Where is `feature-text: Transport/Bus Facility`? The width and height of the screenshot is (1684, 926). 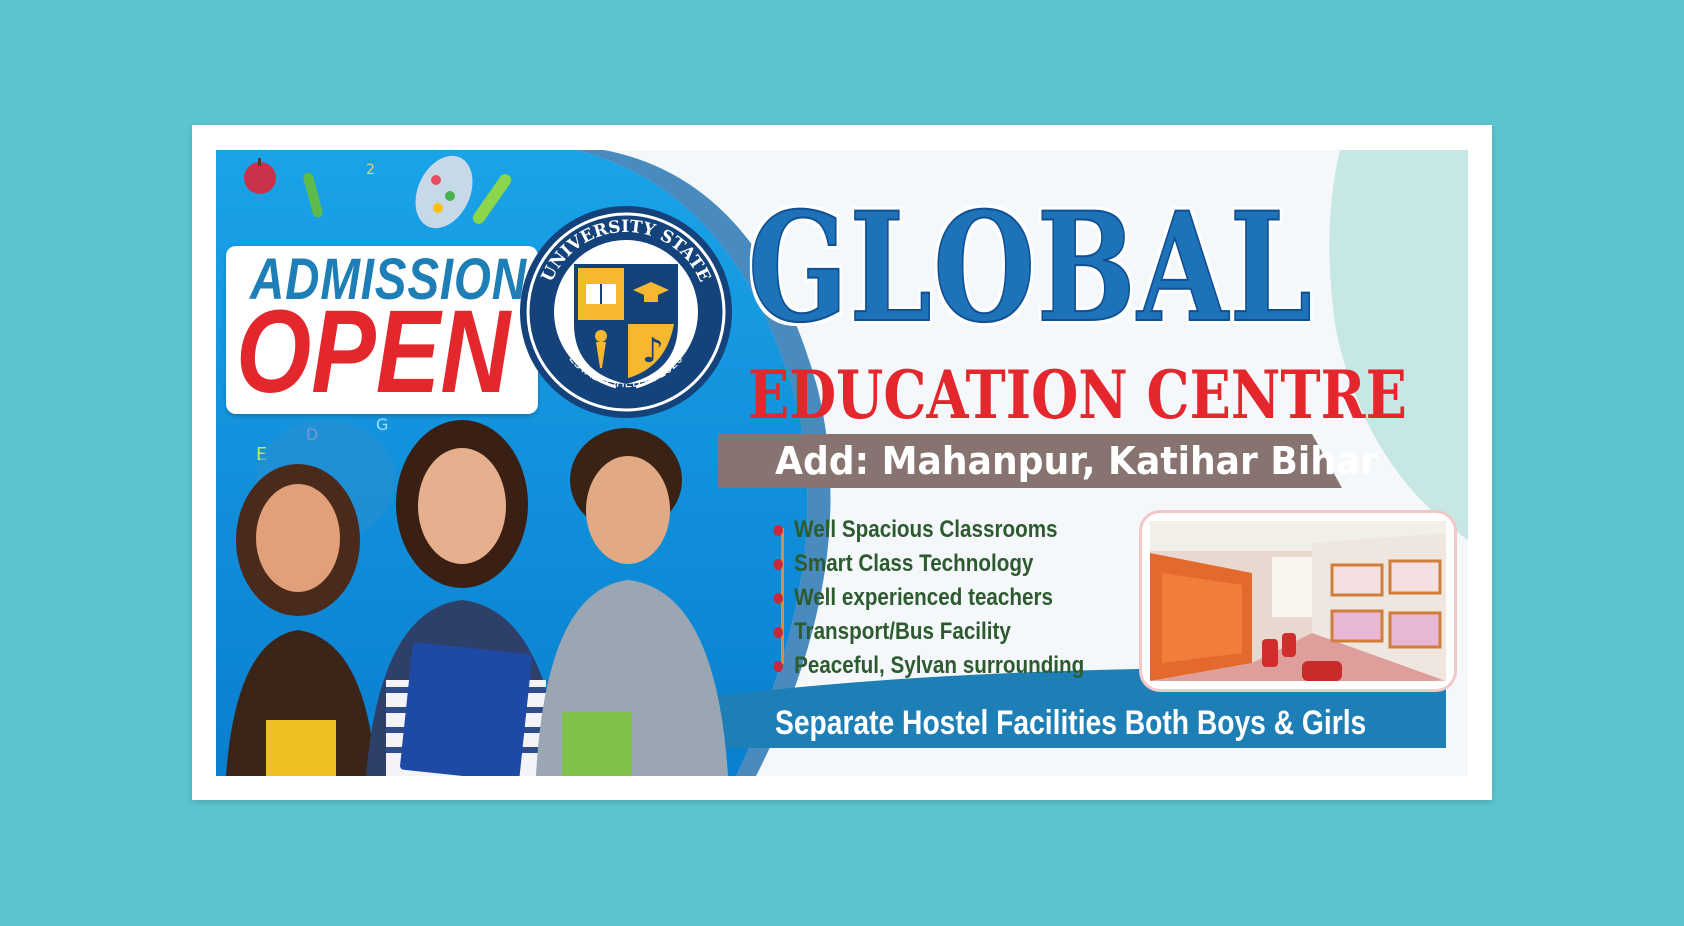 feature-text: Transport/Bus Facility is located at coordinates (902, 631).